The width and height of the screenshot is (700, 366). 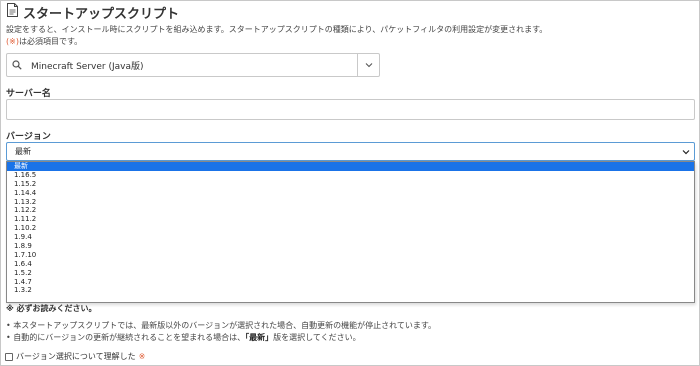 I want to click on version-option: 1.15.2, so click(x=350, y=184).